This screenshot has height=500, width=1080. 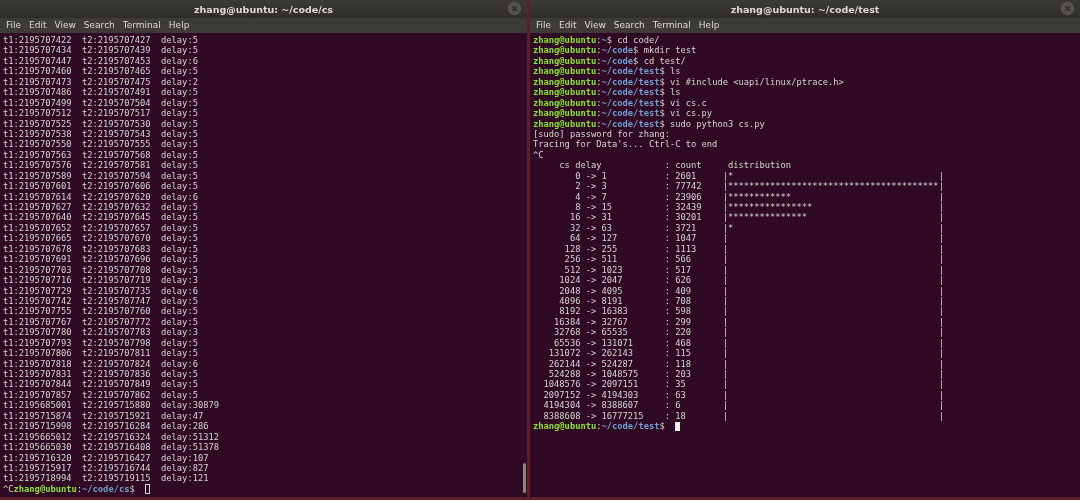 What do you see at coordinates (106, 478) in the screenshot?
I see `terminal-line: t1:2195718994 t2:2195719115 delay:121` at bounding box center [106, 478].